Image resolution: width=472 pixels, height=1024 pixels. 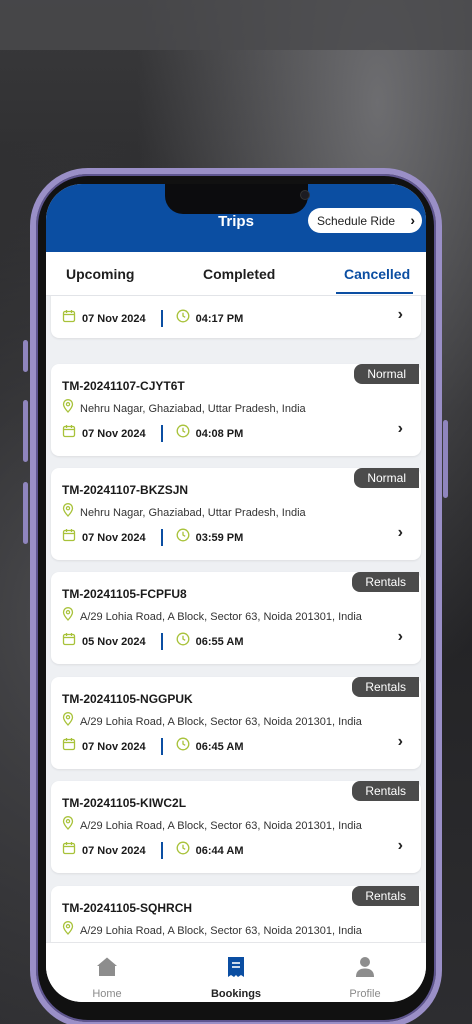 What do you see at coordinates (124, 803) in the screenshot?
I see `trip-id: TM-20241105-KIWC2L` at bounding box center [124, 803].